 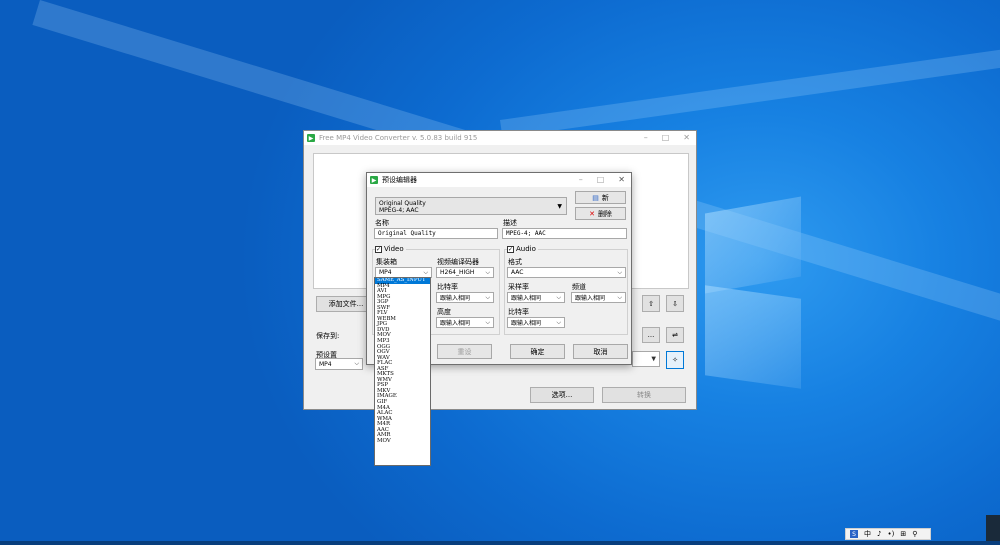 What do you see at coordinates (526, 233) in the screenshot?
I see `description-value: MPEG-4; AAC` at bounding box center [526, 233].